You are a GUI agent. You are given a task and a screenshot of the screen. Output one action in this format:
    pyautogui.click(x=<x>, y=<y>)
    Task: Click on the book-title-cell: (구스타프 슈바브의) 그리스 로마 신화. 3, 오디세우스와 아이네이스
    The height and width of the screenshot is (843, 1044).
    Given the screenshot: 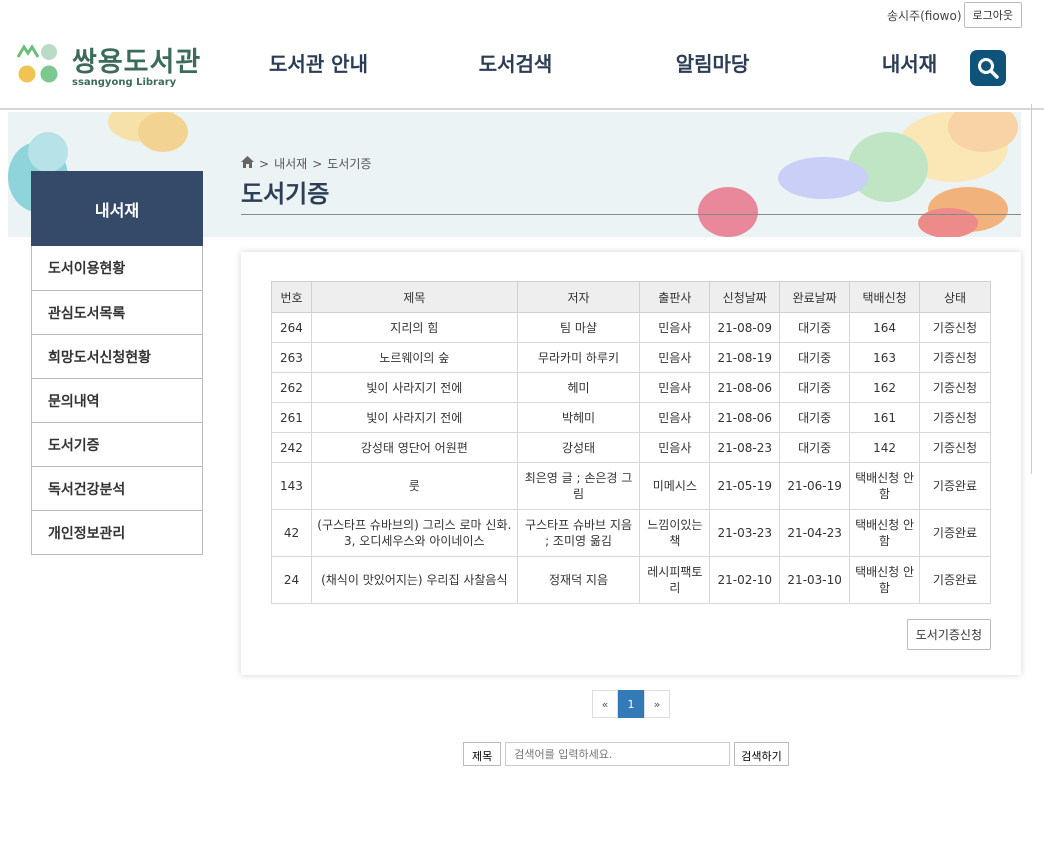 What is the action you would take?
    pyautogui.click(x=414, y=533)
    